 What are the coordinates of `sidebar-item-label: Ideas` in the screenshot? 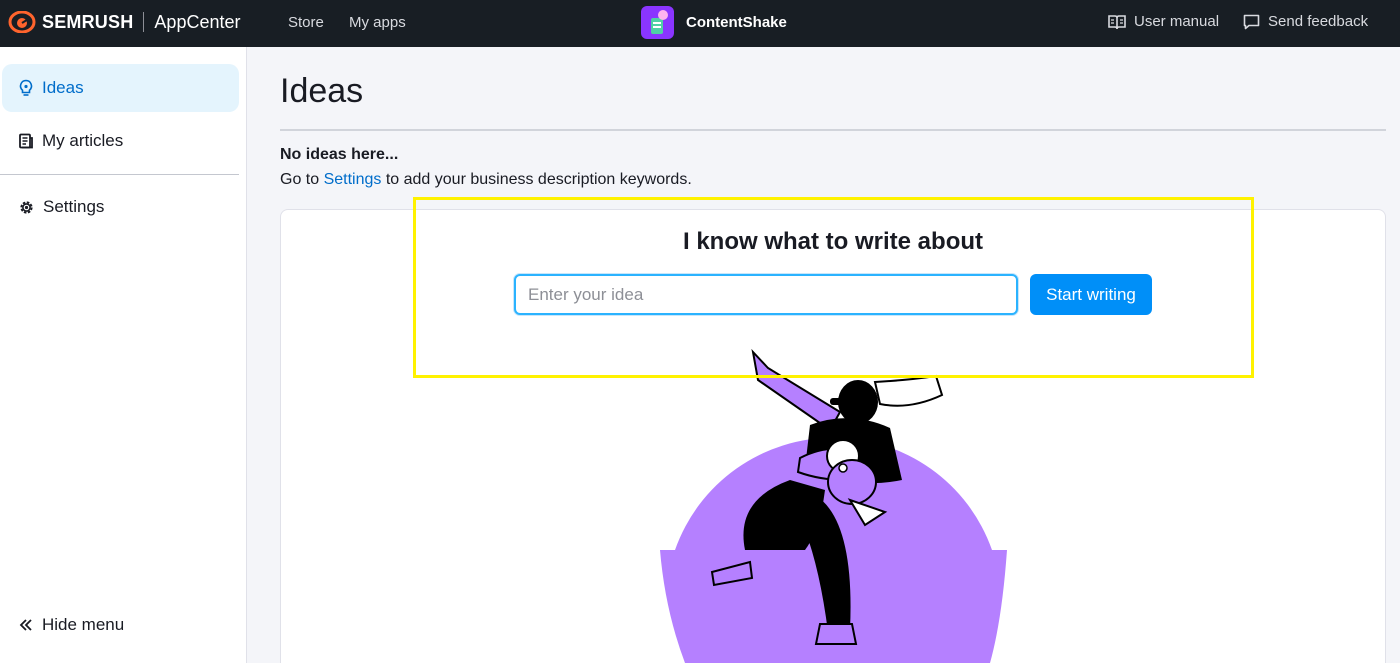 It's located at (63, 87).